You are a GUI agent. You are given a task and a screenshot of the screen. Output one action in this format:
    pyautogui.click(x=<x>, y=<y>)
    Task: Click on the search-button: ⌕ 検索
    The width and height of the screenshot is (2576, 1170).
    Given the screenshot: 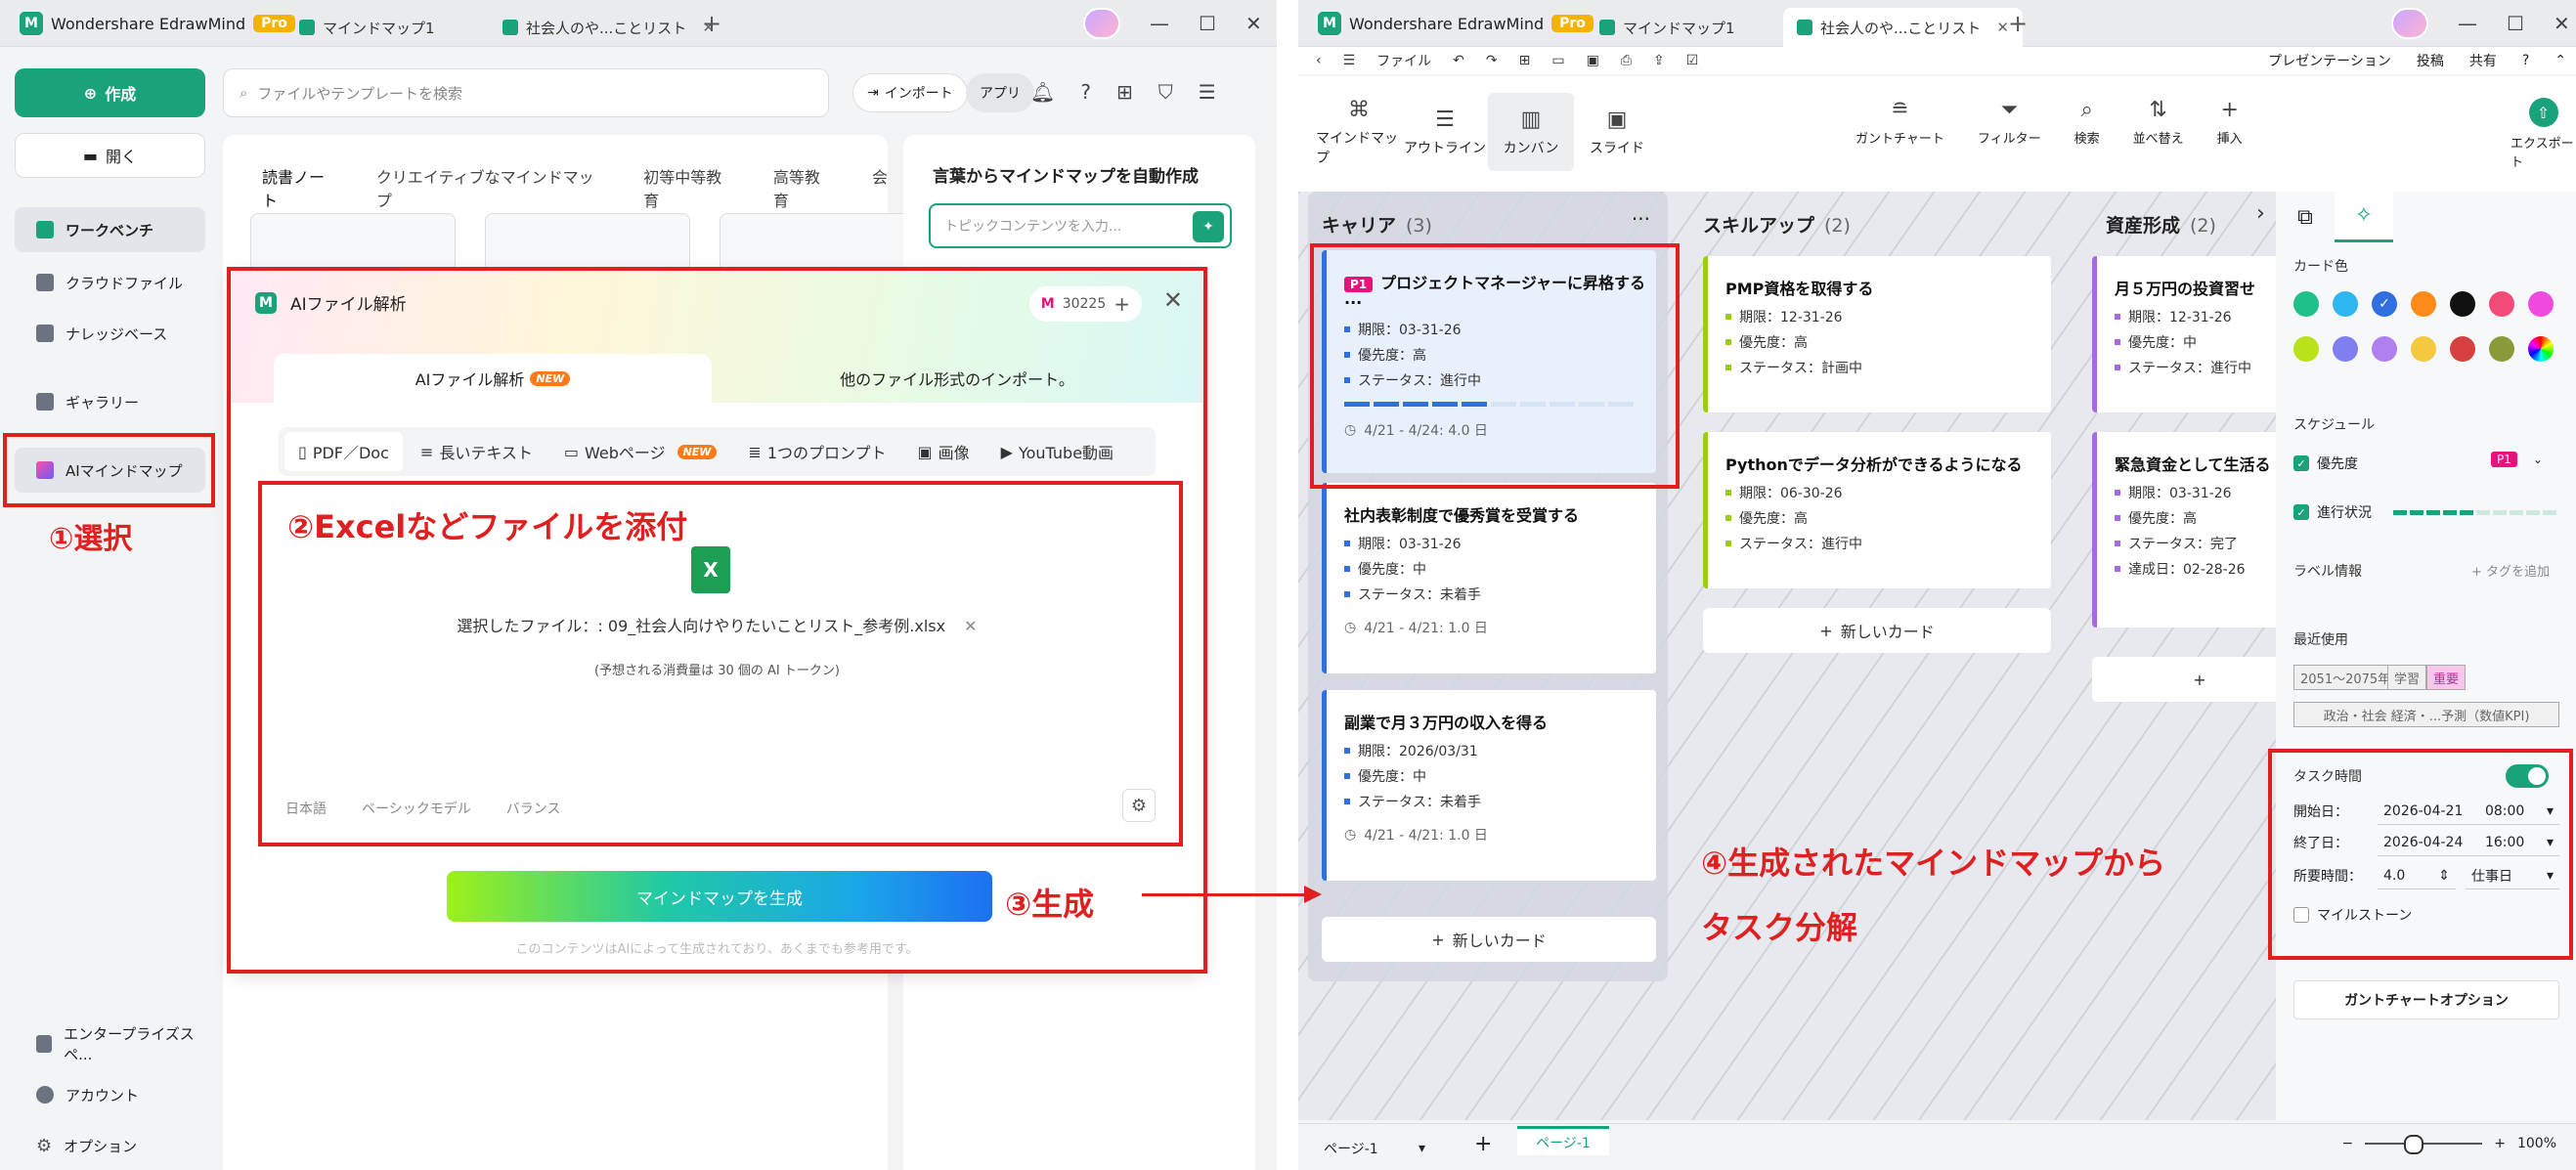 What is the action you would take?
    pyautogui.click(x=2087, y=122)
    